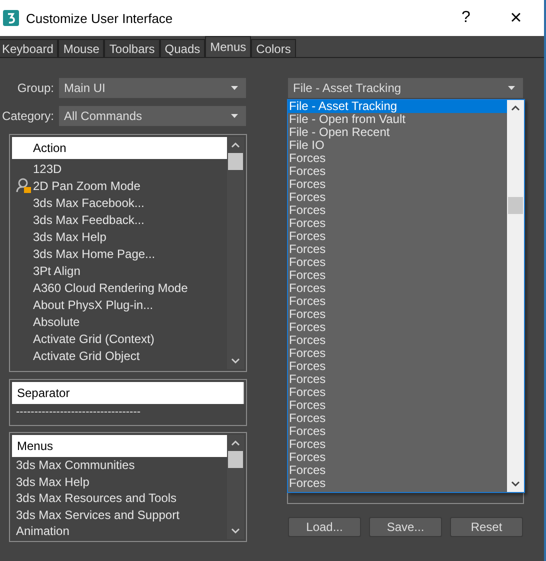 The image size is (546, 561). I want to click on user-lock-icon, so click(24, 185).